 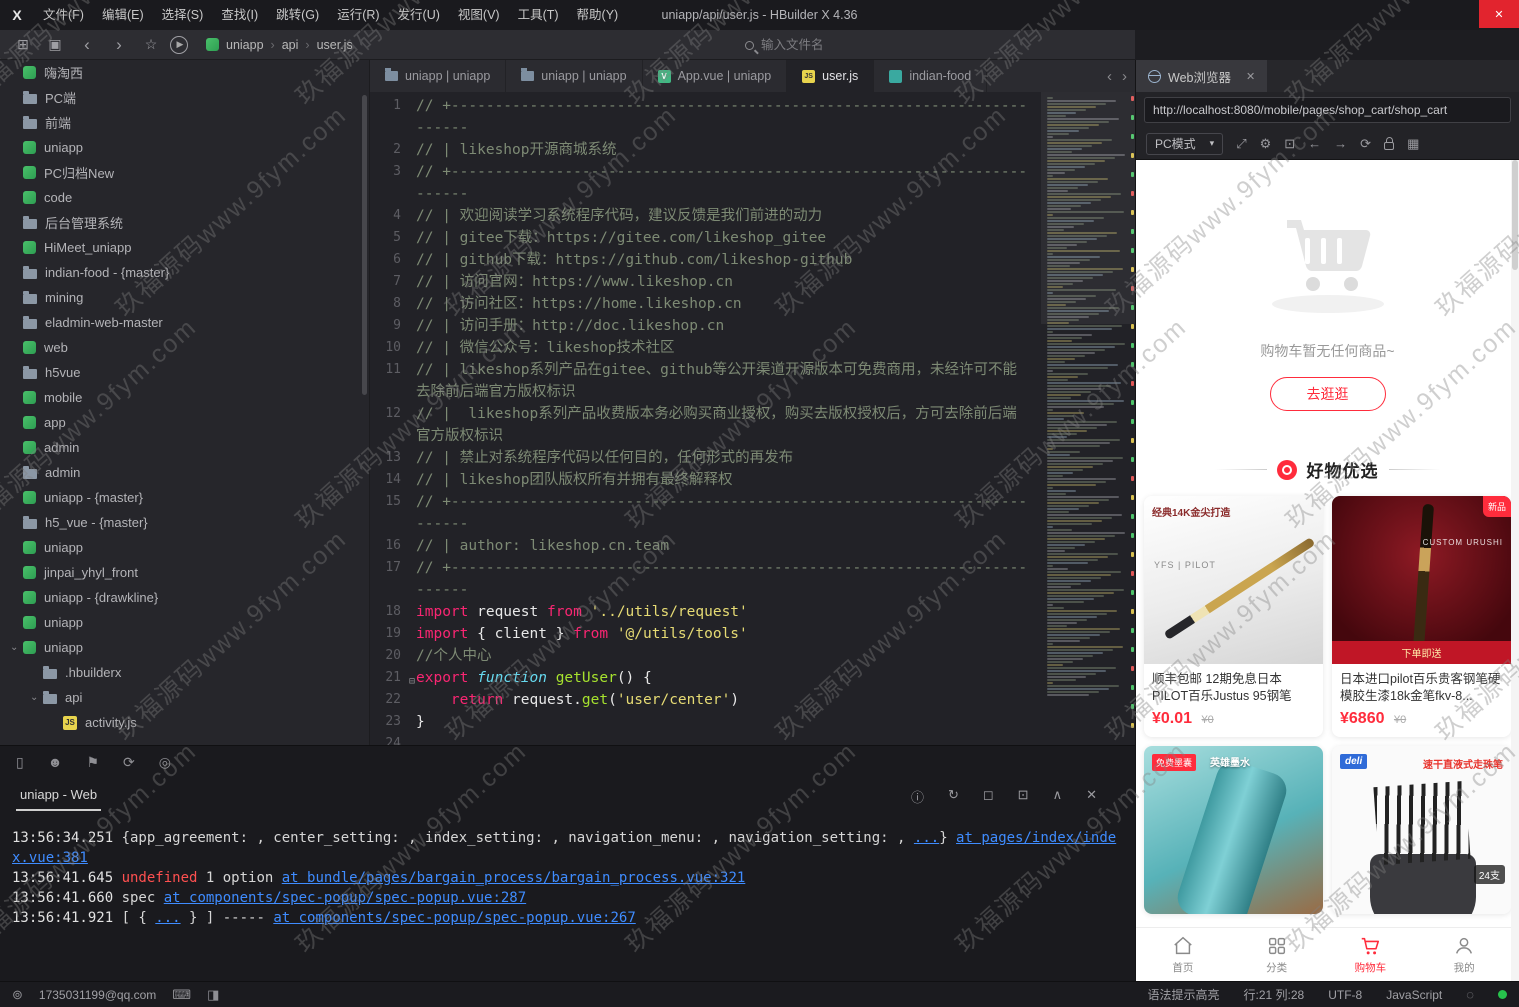 I want to click on run-icon: ▶, so click(x=179, y=44).